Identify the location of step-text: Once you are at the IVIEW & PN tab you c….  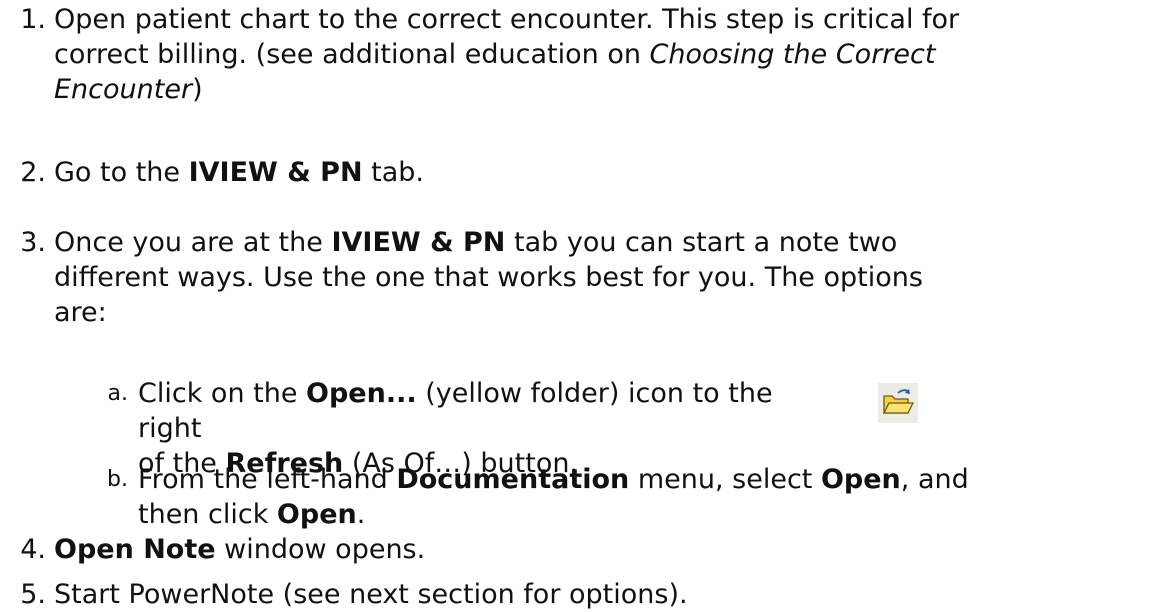
(488, 277).